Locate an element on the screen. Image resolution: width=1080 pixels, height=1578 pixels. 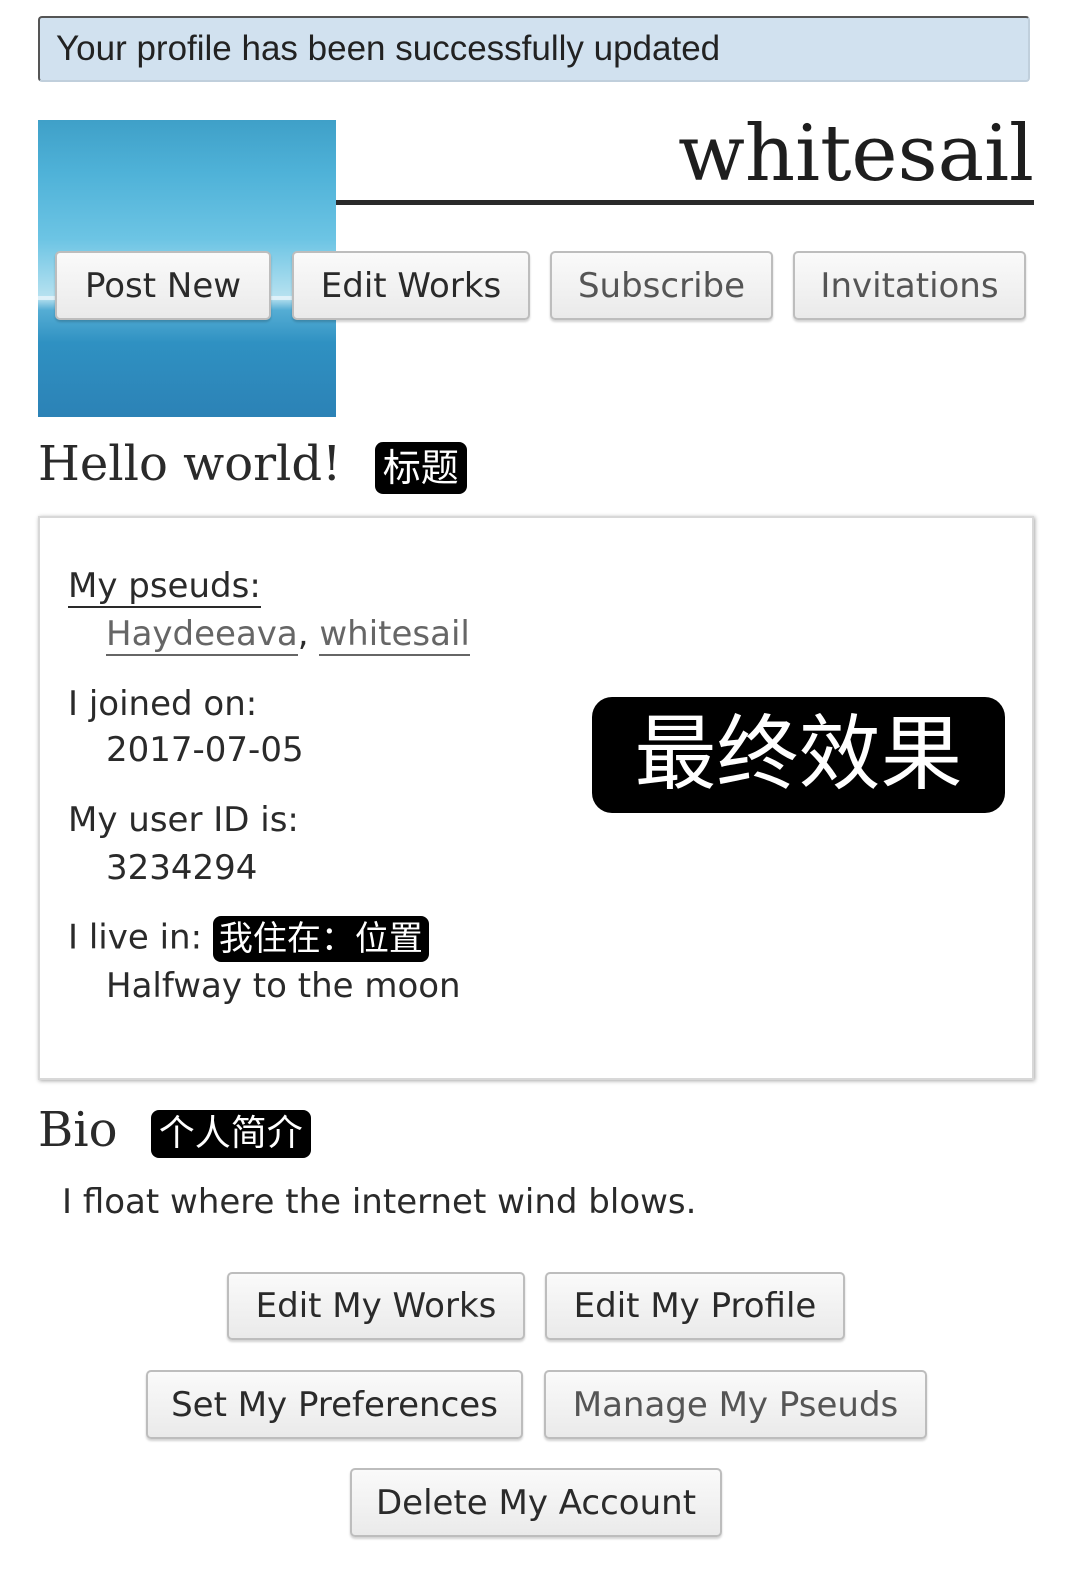
intro-heading: Hello world! 标题 is located at coordinates (252, 464).